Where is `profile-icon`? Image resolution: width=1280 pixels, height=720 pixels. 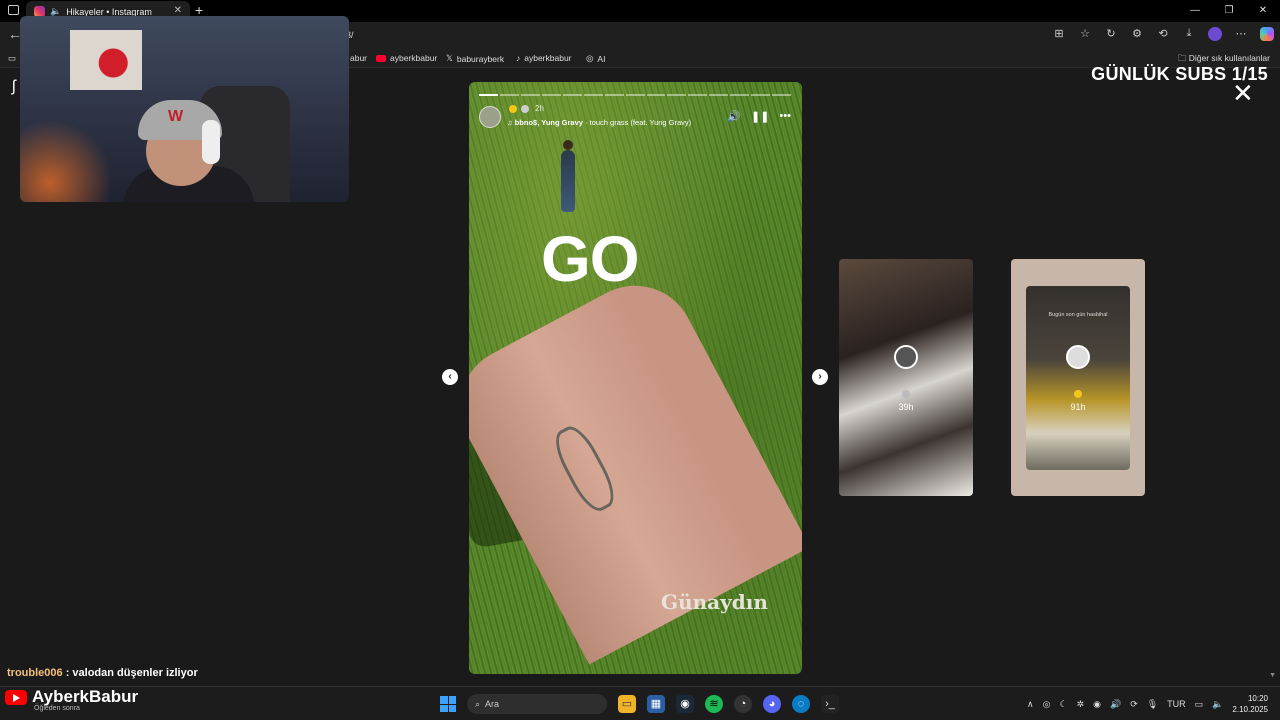 profile-icon is located at coordinates (1215, 35).